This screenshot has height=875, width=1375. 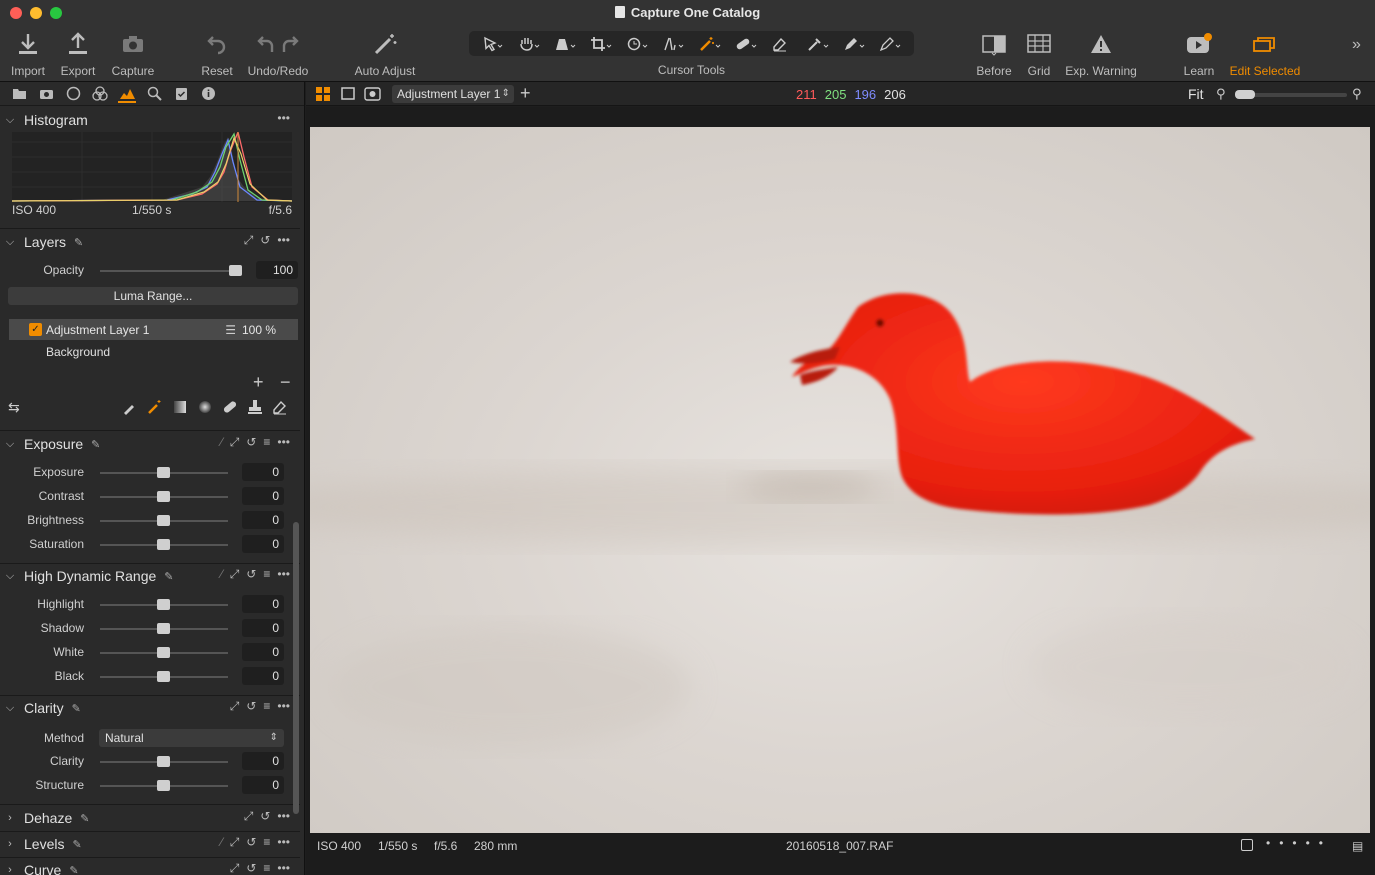 I want to click on library-tab-icon, so click(x=19, y=94).